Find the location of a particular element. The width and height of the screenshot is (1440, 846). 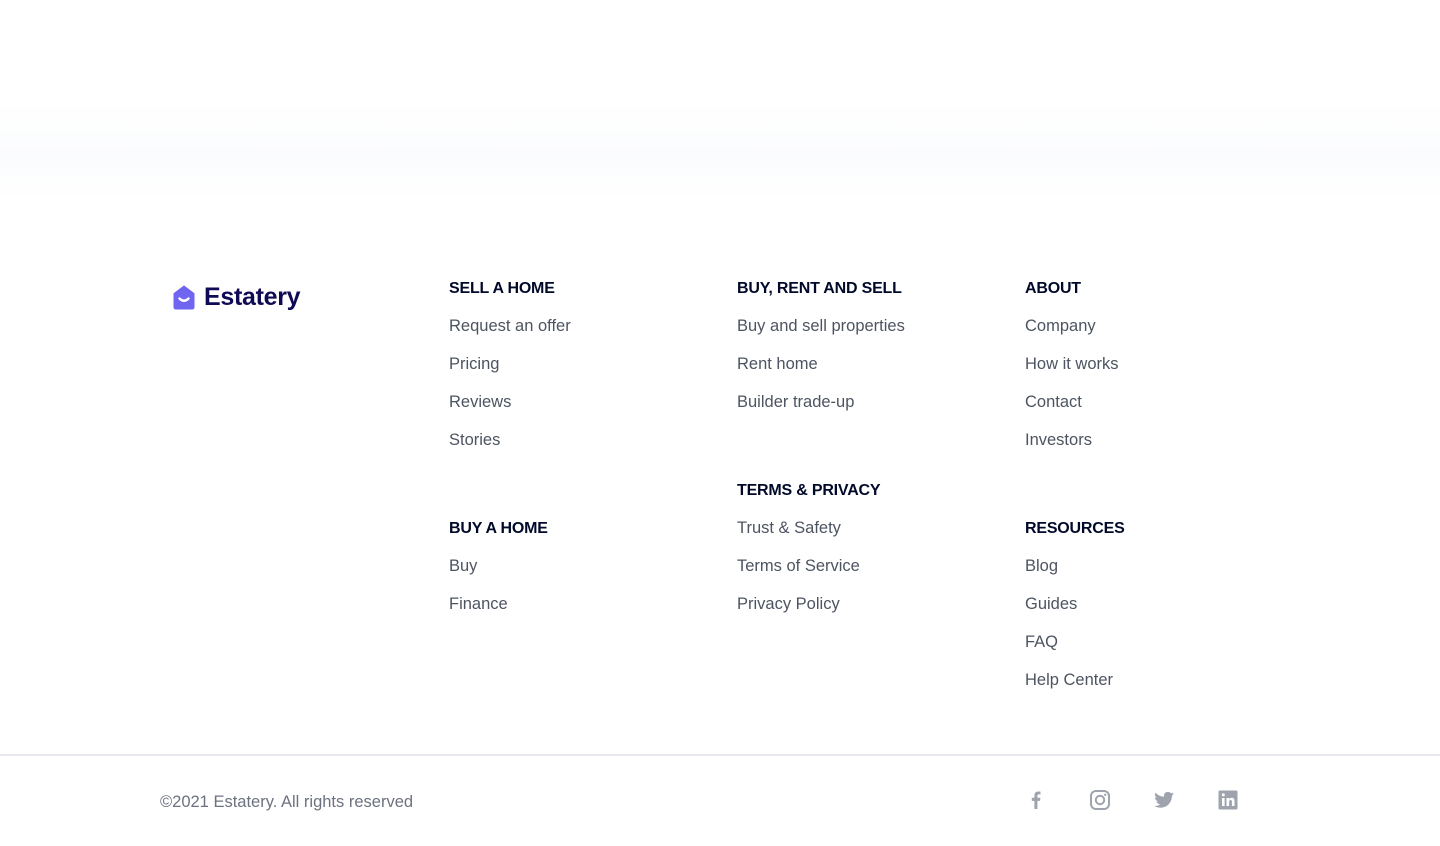

footer-heading-buy-rent-sell: BUY, RENT AND SELL is located at coordinates (819, 288).